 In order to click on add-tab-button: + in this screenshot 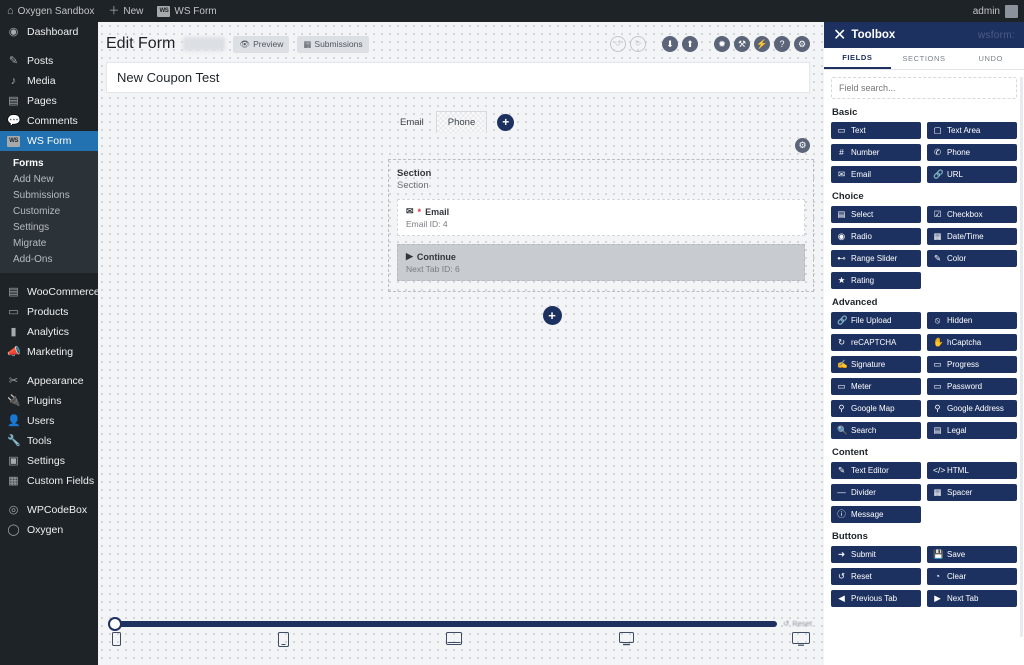, I will do `click(506, 122)`.